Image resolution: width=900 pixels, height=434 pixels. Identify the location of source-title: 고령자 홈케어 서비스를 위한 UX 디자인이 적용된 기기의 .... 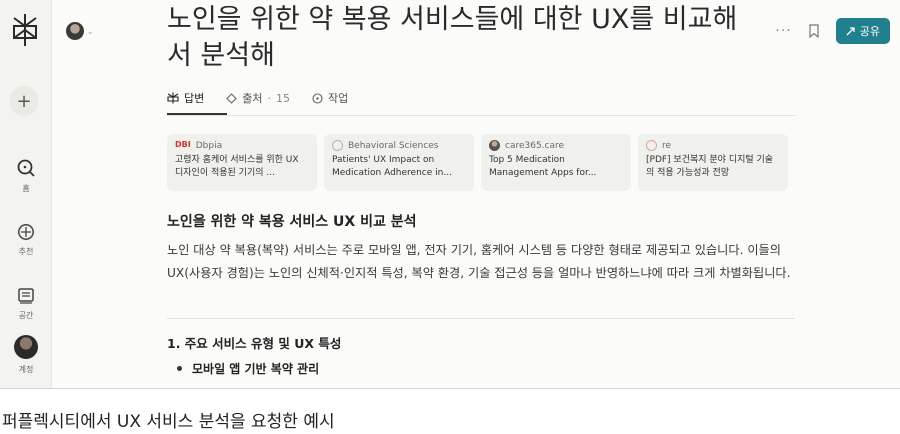
(237, 166).